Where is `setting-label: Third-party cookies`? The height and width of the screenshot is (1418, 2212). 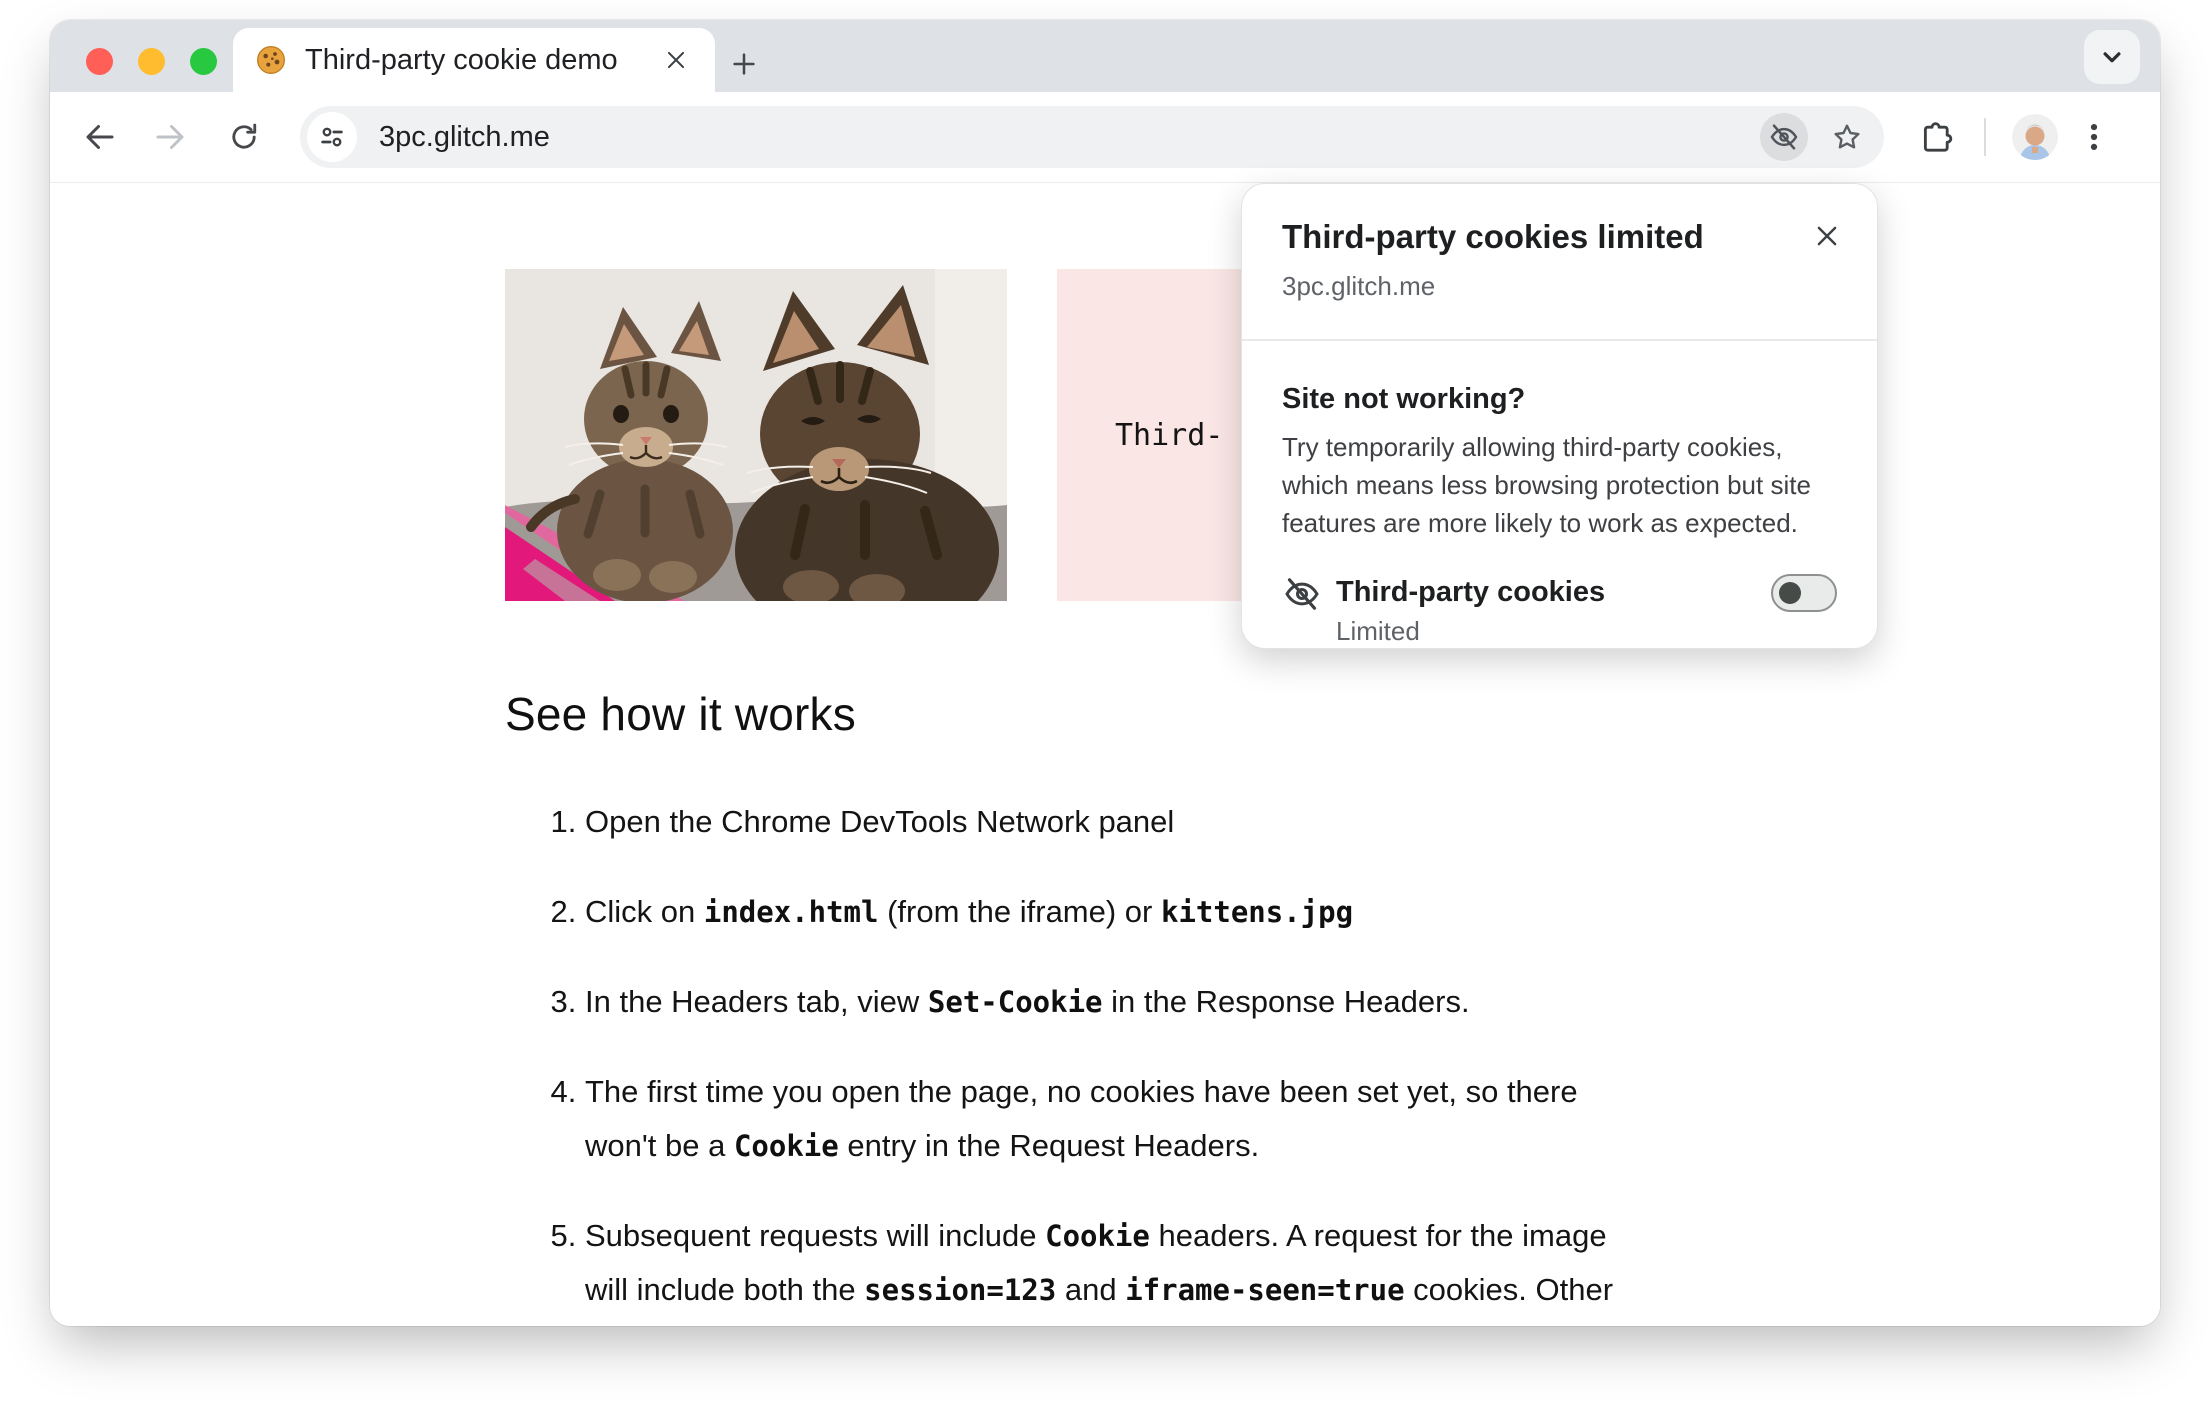 setting-label: Third-party cookies is located at coordinates (1471, 592).